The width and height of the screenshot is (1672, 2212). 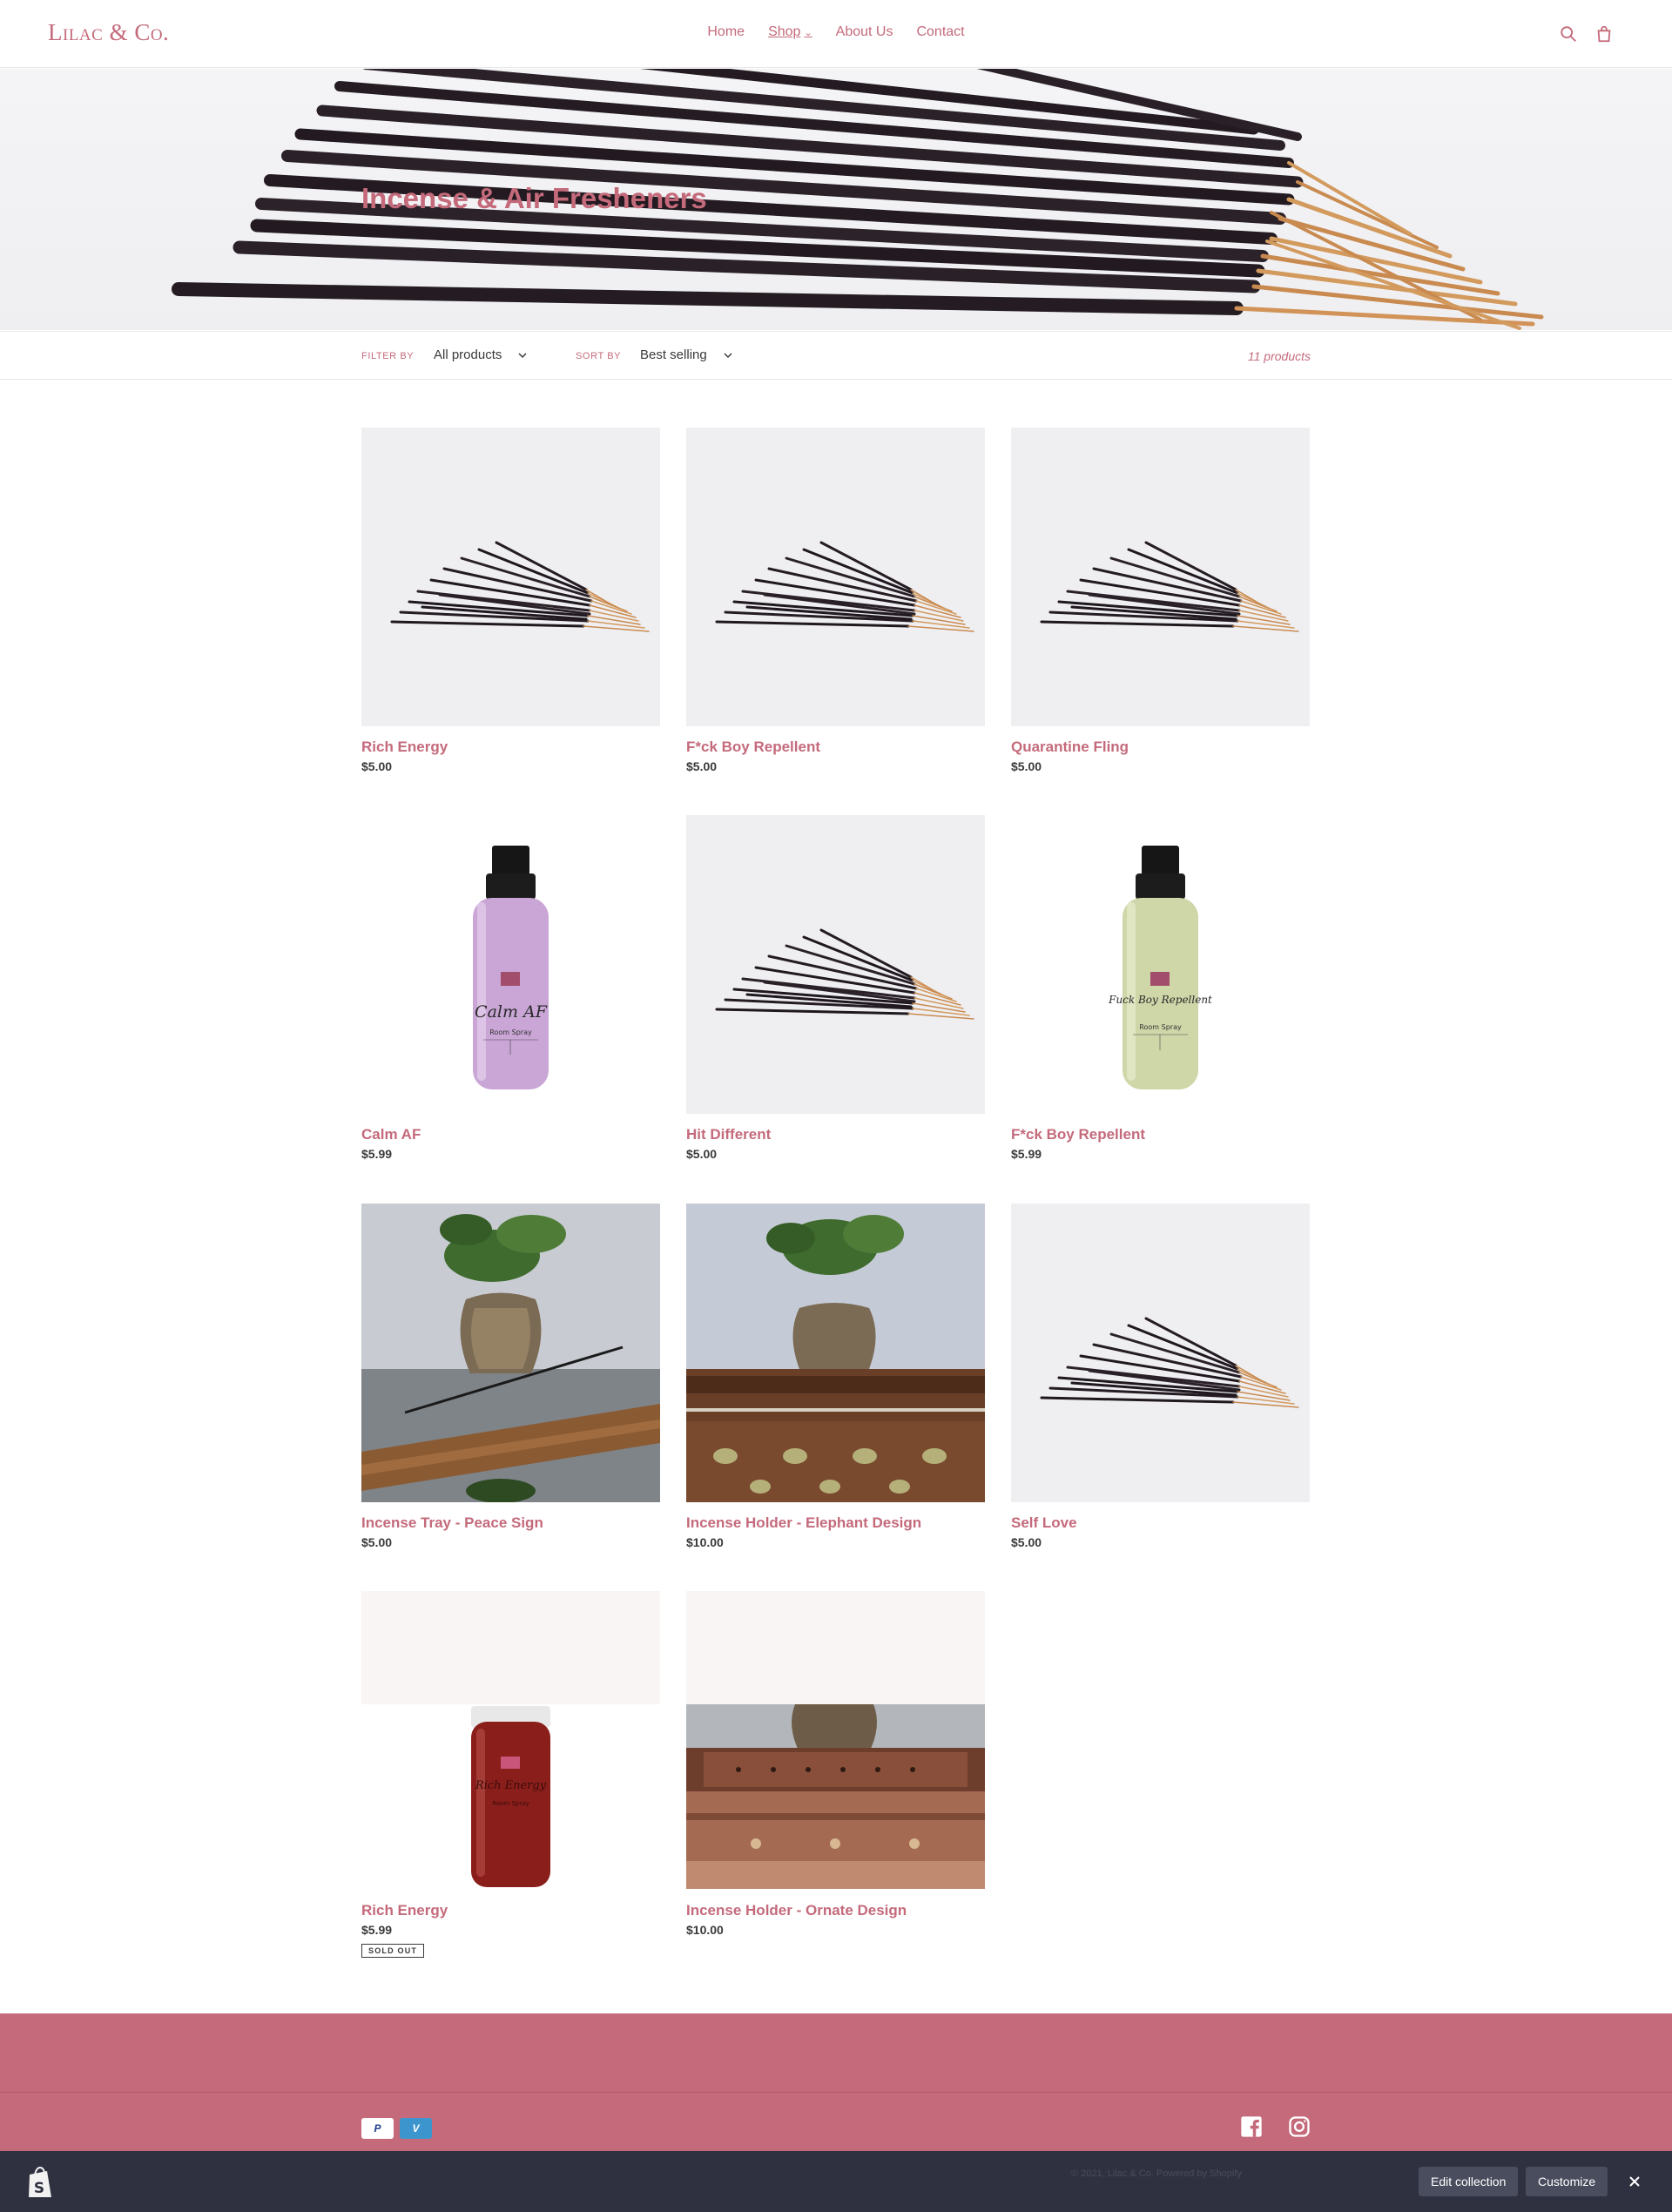 I want to click on sort-select: Best selling, so click(x=686, y=354).